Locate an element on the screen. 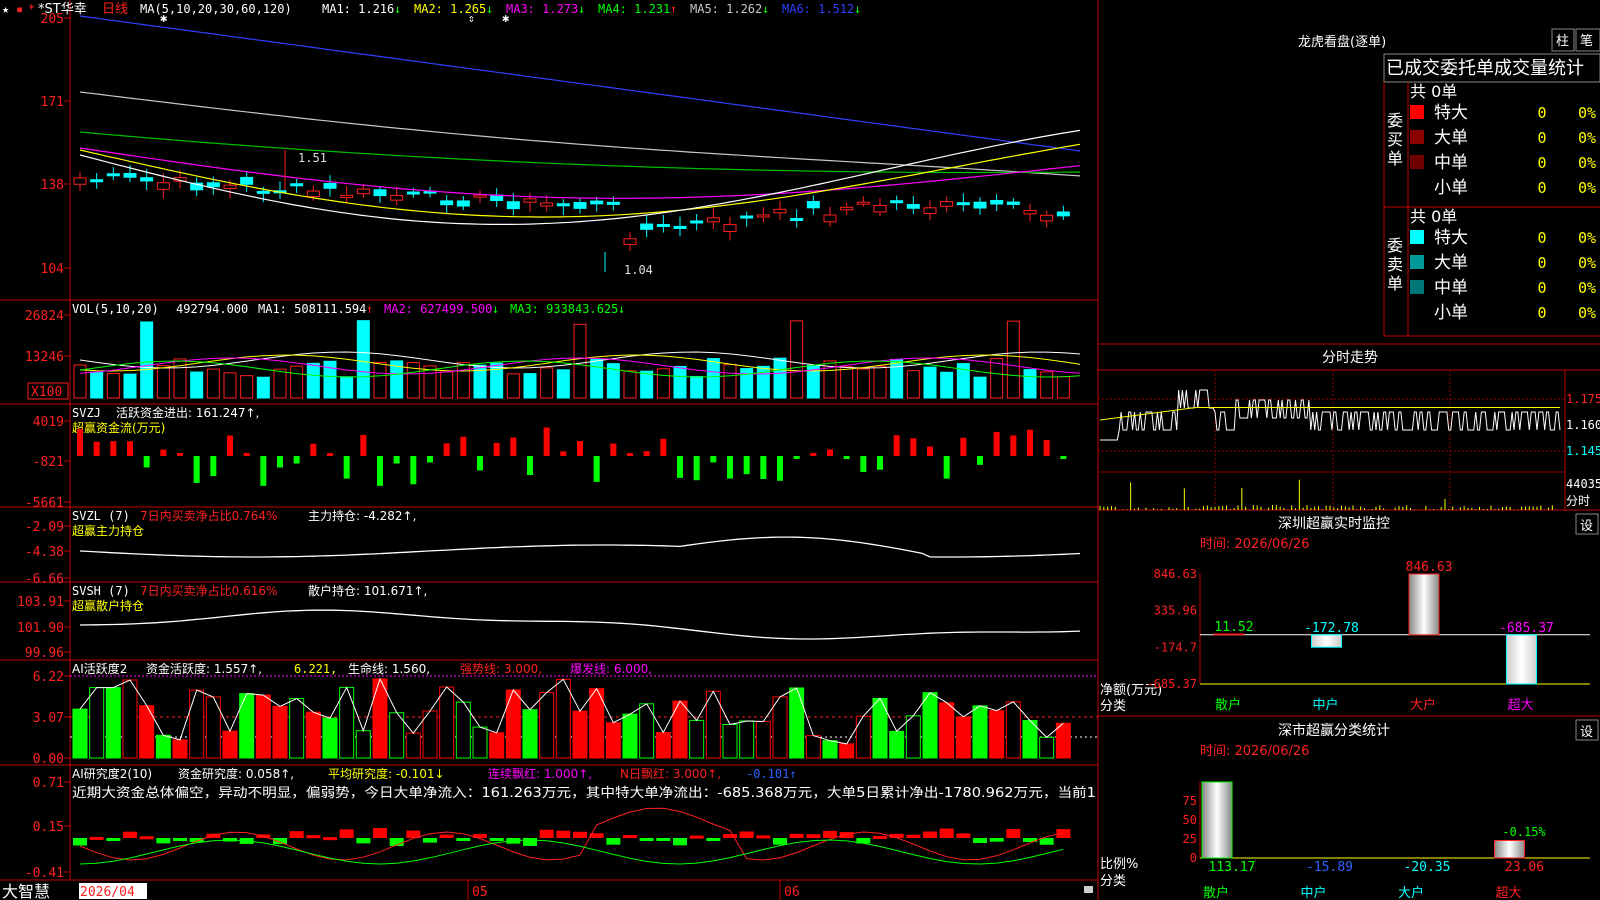  monitor-settings-label: 设 is located at coordinates (1586, 526).